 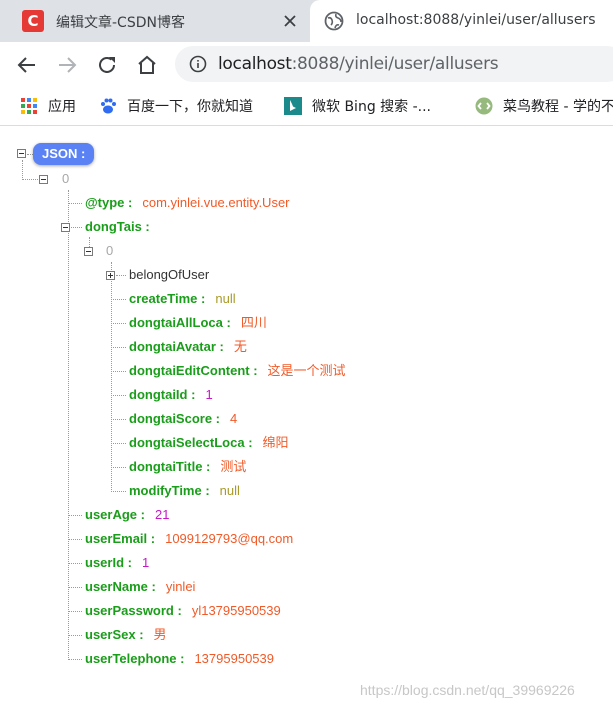 I want to click on bookmark-runoob: 菜鸟教程 - 学的不, so click(x=544, y=106).